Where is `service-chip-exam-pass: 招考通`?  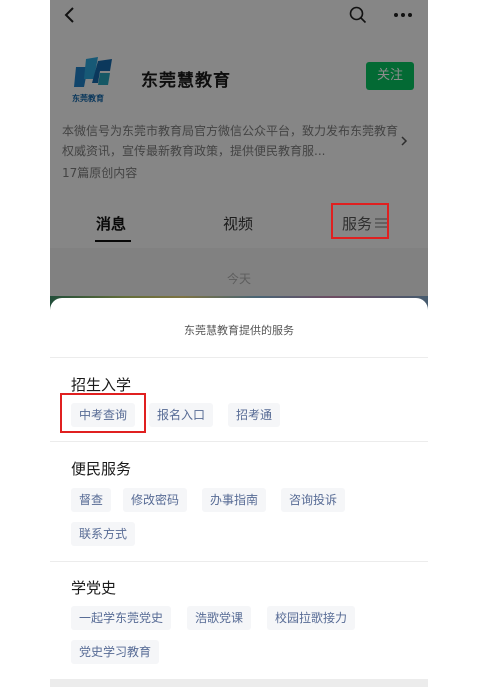
service-chip-exam-pass: 招考通 is located at coordinates (254, 415).